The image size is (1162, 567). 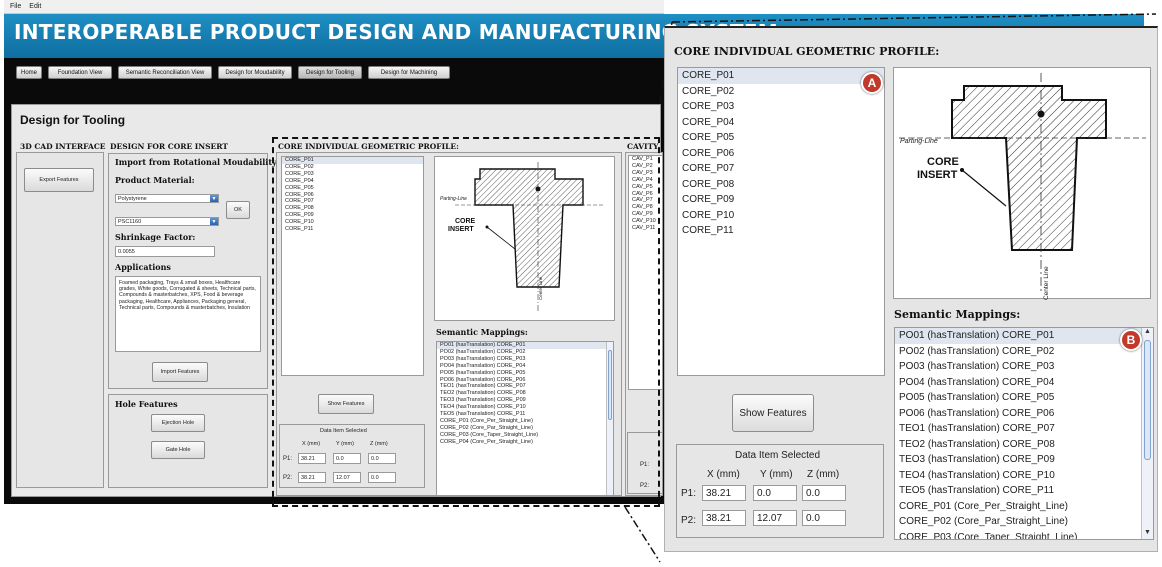 What do you see at coordinates (781, 92) in the screenshot?
I see `list-item: CORE_P02` at bounding box center [781, 92].